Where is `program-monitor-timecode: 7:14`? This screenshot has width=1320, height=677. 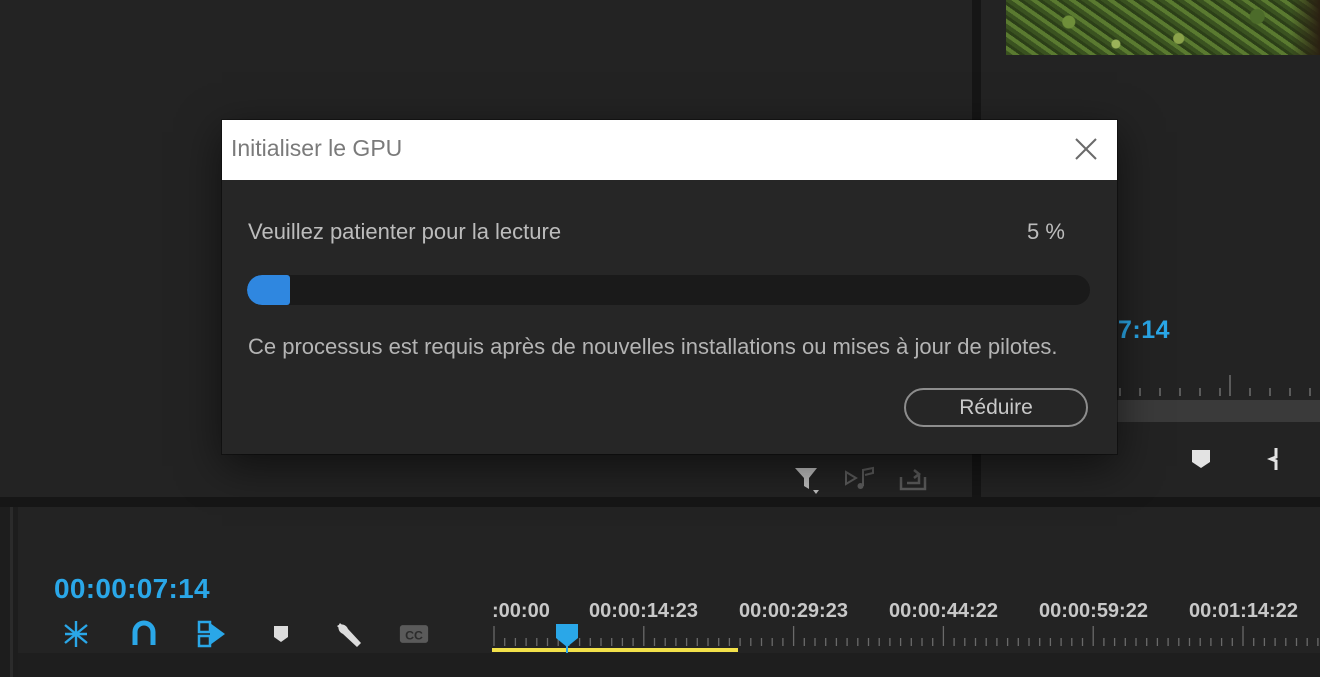
program-monitor-timecode: 7:14 is located at coordinates (1144, 330).